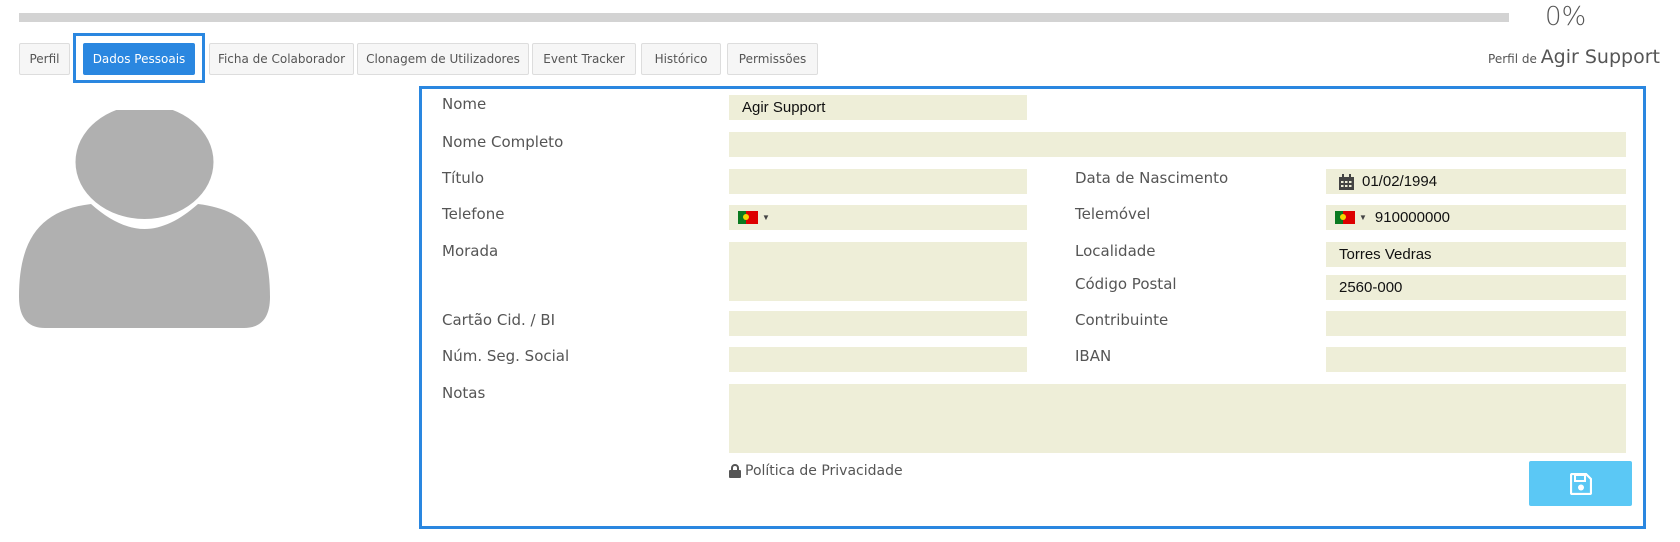 The image size is (1680, 542). I want to click on morada-label: Morada, so click(470, 251).